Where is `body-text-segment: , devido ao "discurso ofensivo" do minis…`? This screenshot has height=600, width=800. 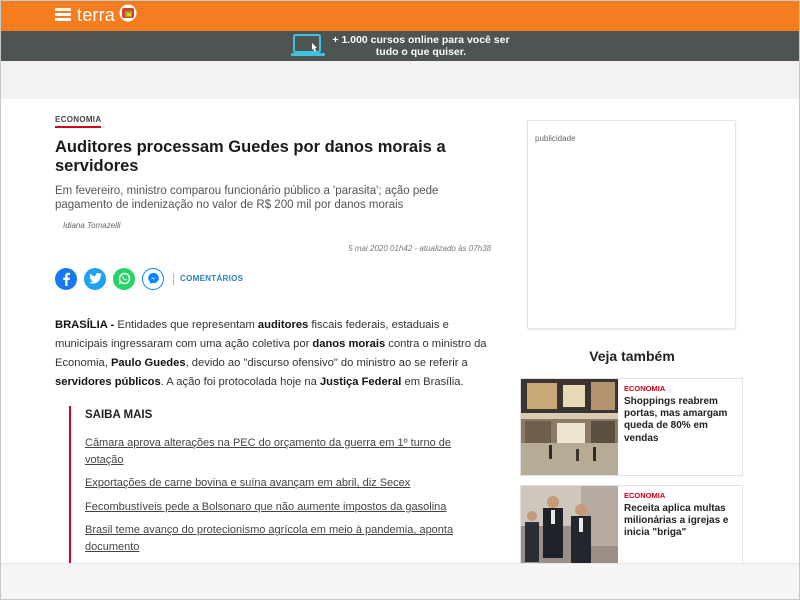
body-text-segment: , devido ao "discurso ofensivo" do minis… is located at coordinates (326, 363).